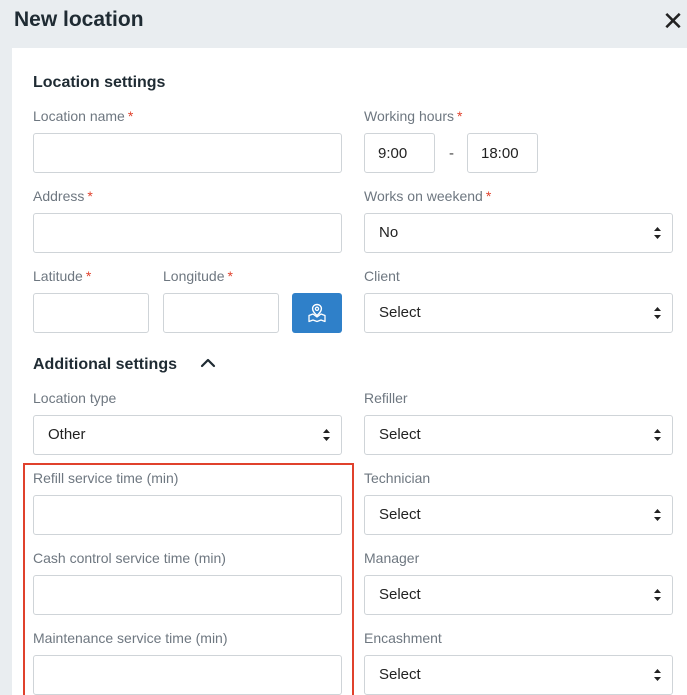  Describe the element at coordinates (99, 82) in the screenshot. I see `section-title-location-settings: Location settings` at that location.